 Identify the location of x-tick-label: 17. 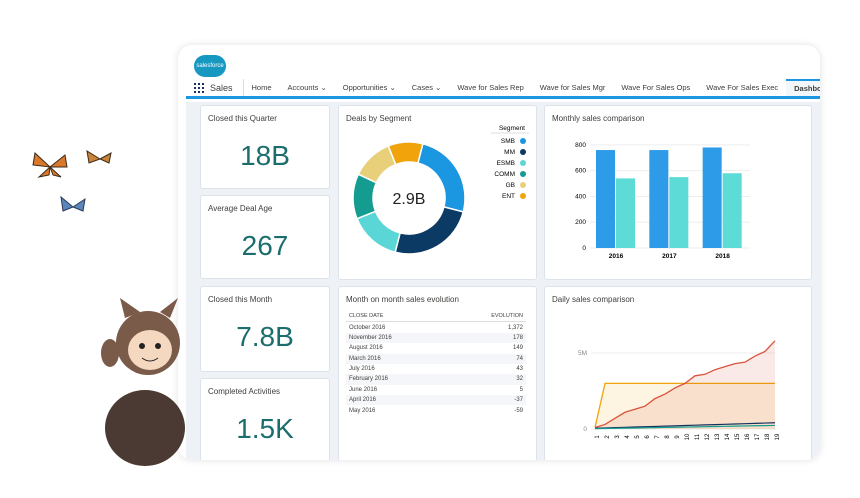
(758, 436).